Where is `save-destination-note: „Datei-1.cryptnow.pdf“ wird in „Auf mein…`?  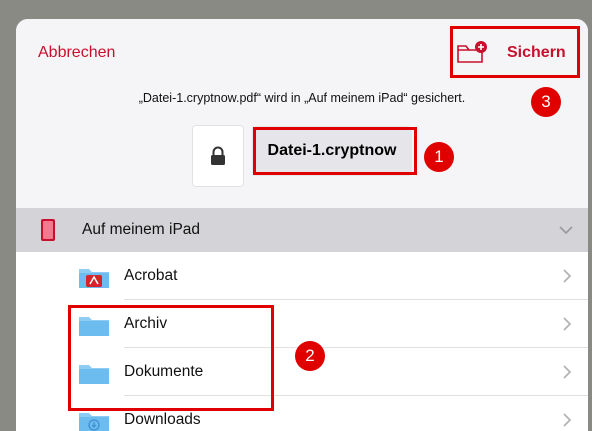 save-destination-note: „Datei-1.cryptnow.pdf“ wird in „Auf mein… is located at coordinates (302, 98).